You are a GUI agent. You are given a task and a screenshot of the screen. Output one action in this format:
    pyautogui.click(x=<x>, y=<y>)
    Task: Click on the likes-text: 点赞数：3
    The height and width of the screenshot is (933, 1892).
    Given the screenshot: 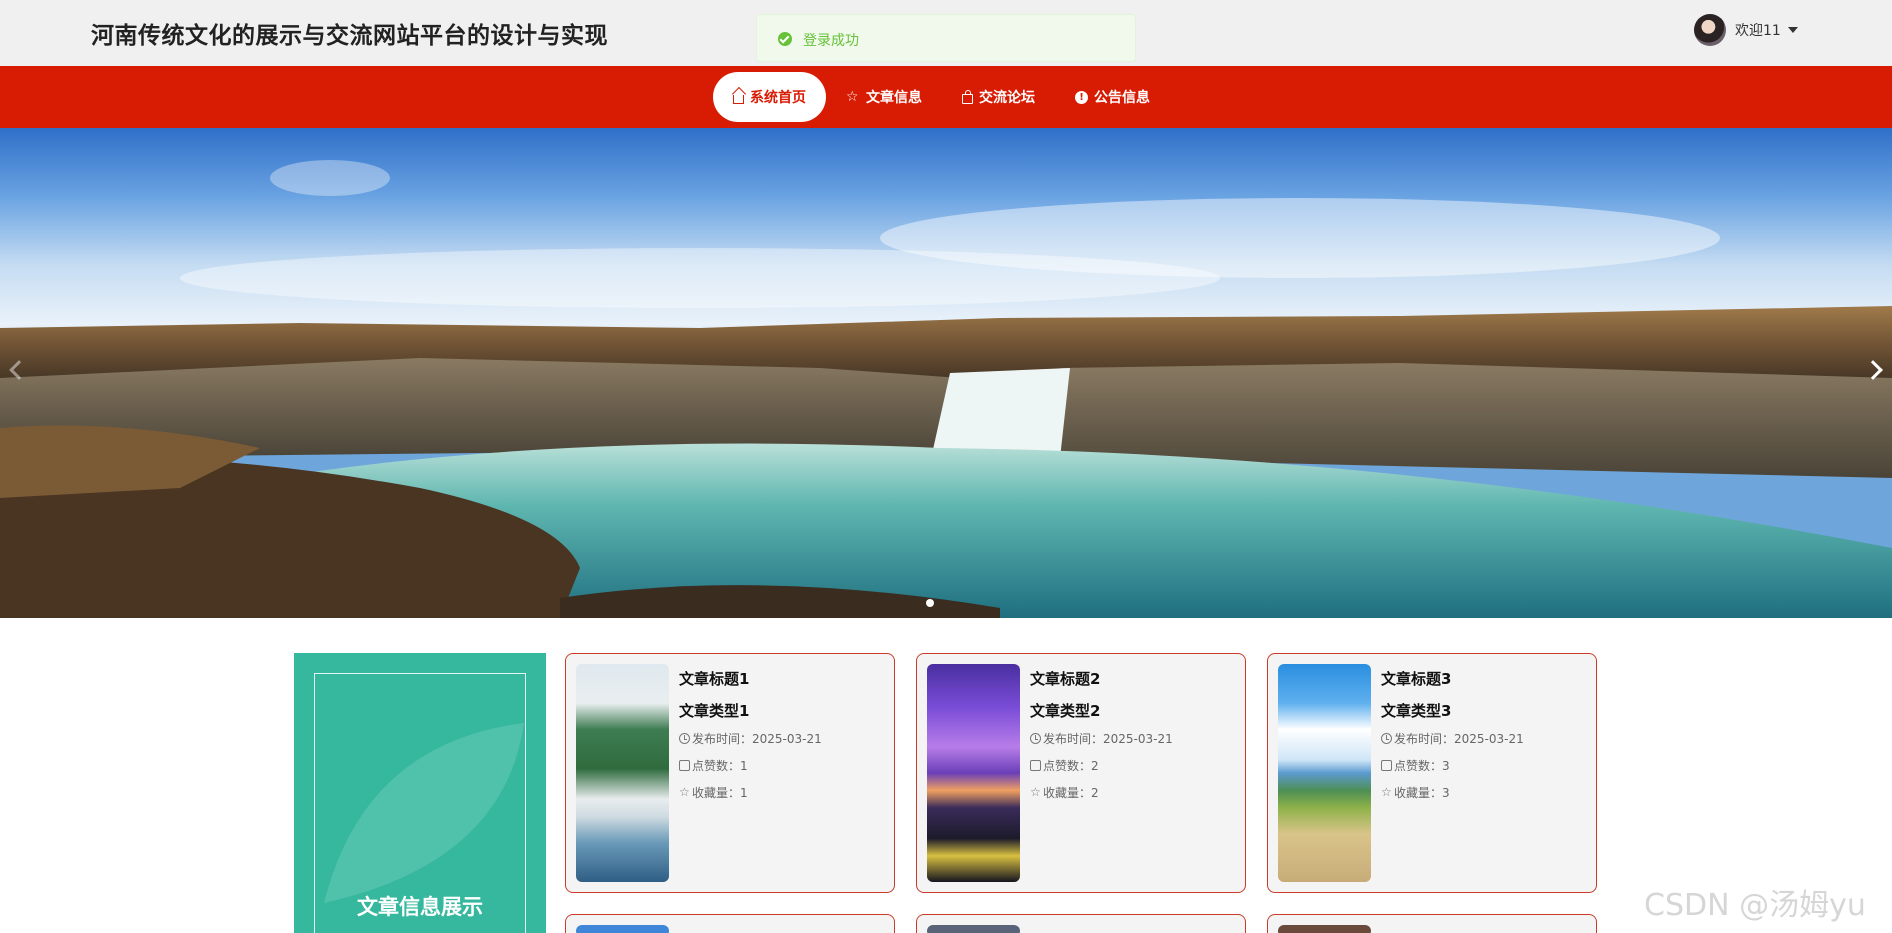 What is the action you would take?
    pyautogui.click(x=1422, y=766)
    